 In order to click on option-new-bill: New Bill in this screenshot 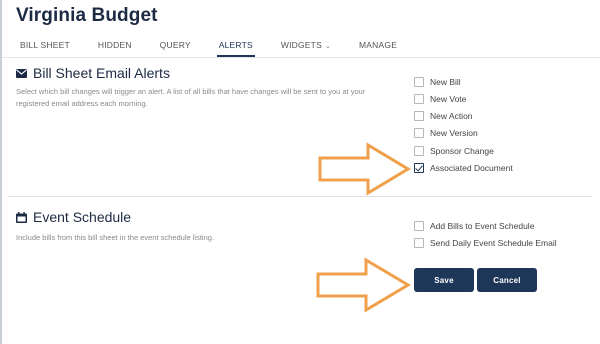, I will do `click(437, 82)`.